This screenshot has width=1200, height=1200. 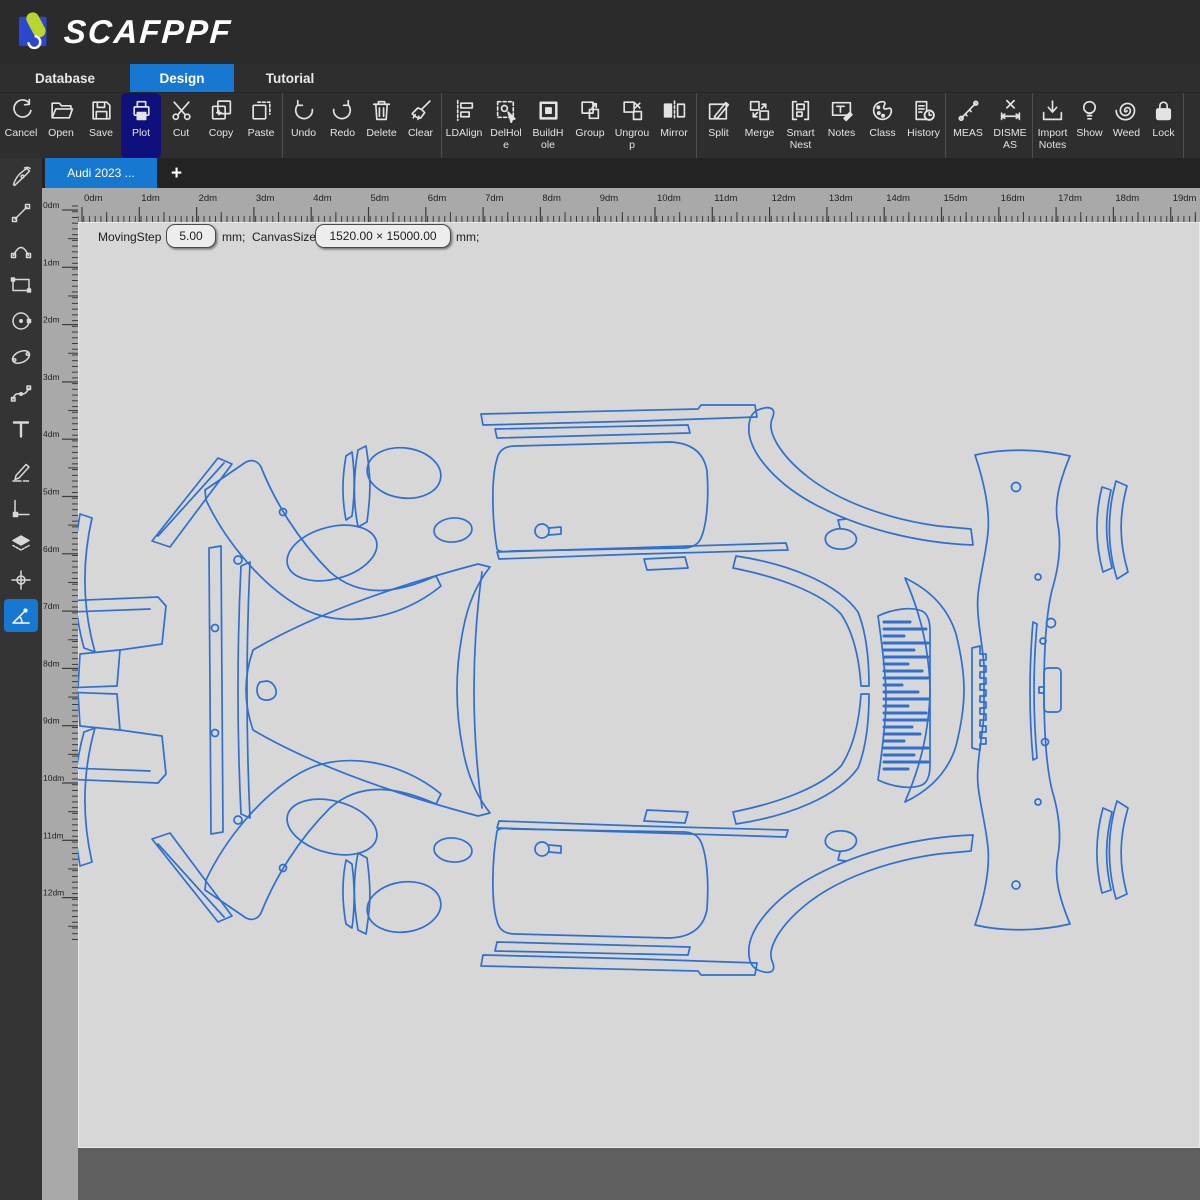 I want to click on open-button: Open, so click(x=61, y=126).